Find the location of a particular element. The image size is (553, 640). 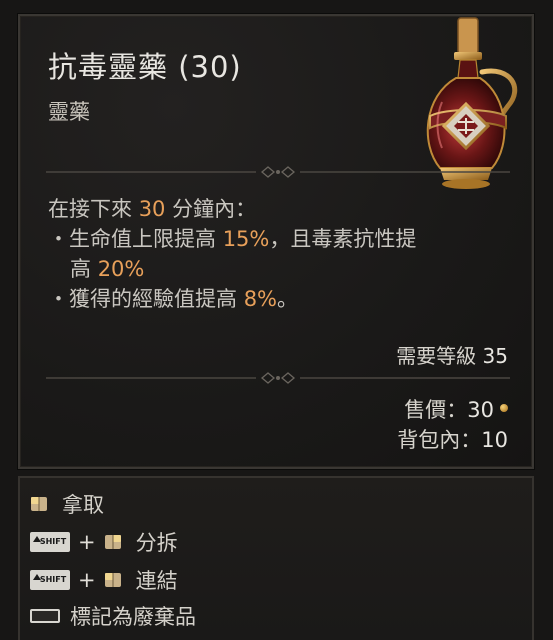

inventory-count: 背包內：10 is located at coordinates (452, 439).